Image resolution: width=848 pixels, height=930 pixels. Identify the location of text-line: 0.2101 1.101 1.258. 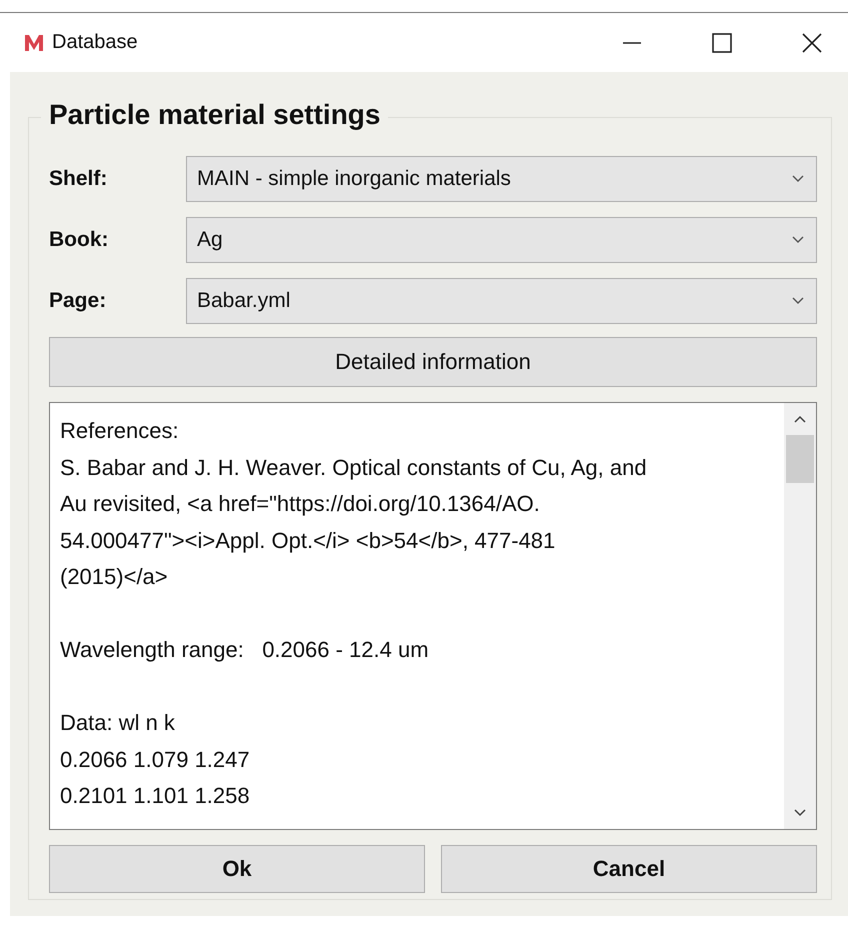
(155, 796).